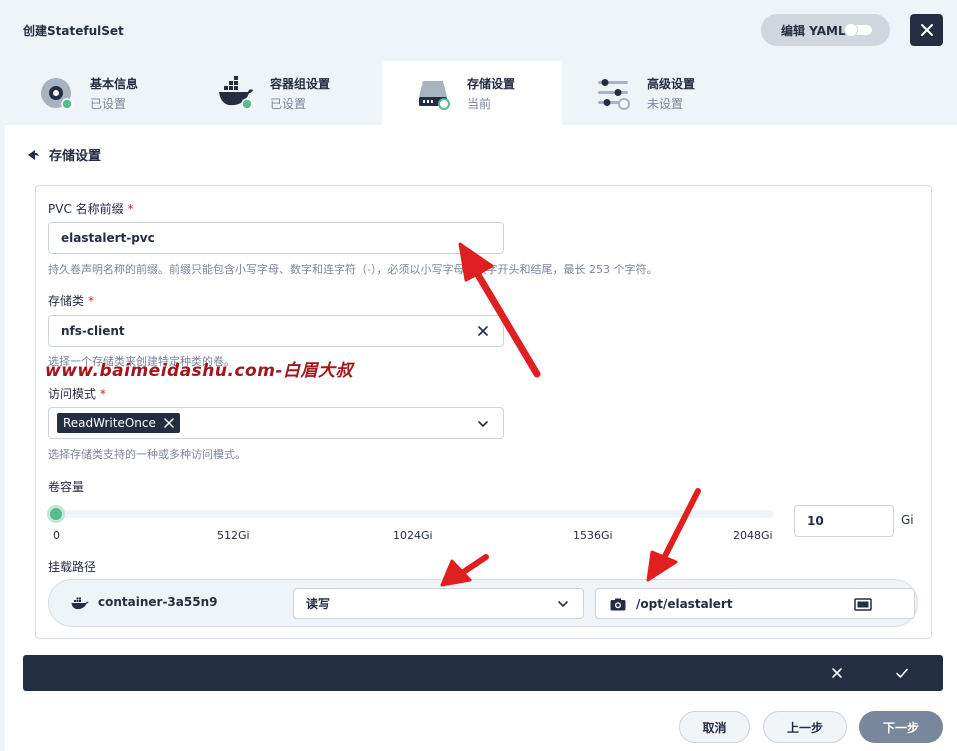 This screenshot has height=751, width=957. What do you see at coordinates (158, 602) in the screenshot?
I see `container-name: container-3a55n9` at bounding box center [158, 602].